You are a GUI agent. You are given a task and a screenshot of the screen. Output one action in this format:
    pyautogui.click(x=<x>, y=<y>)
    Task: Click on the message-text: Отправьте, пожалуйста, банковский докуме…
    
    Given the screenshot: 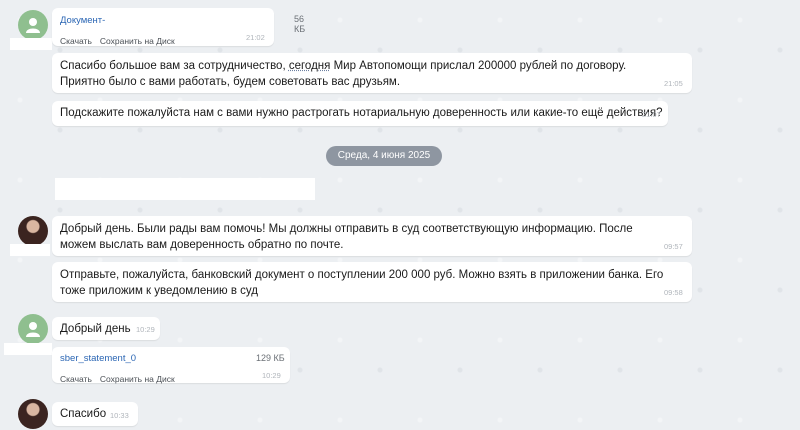 What is the action you would take?
    pyautogui.click(x=362, y=283)
    